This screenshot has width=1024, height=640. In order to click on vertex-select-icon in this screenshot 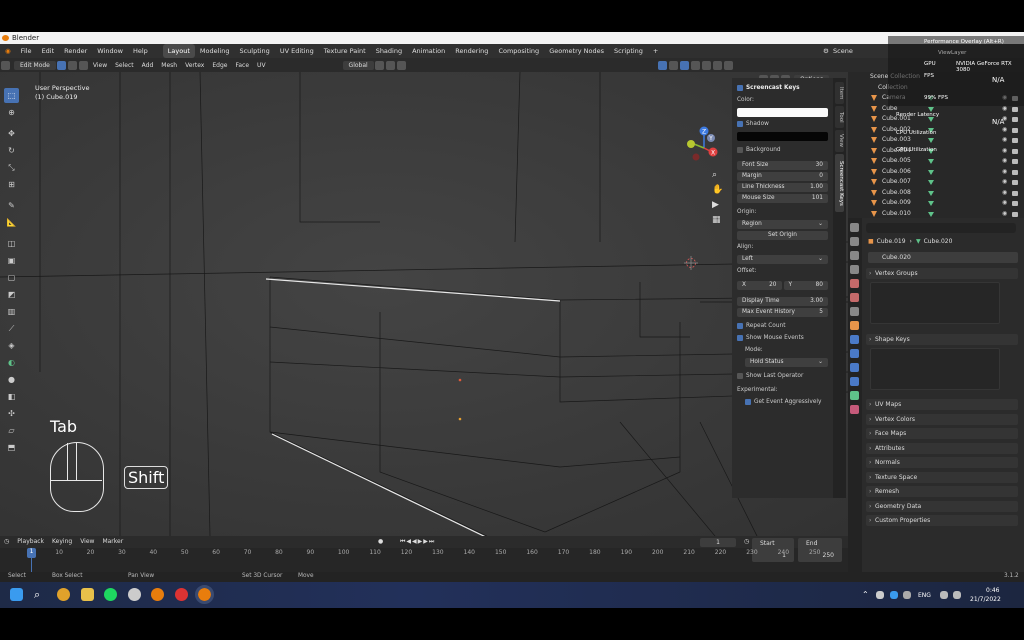, I will do `click(61, 65)`.